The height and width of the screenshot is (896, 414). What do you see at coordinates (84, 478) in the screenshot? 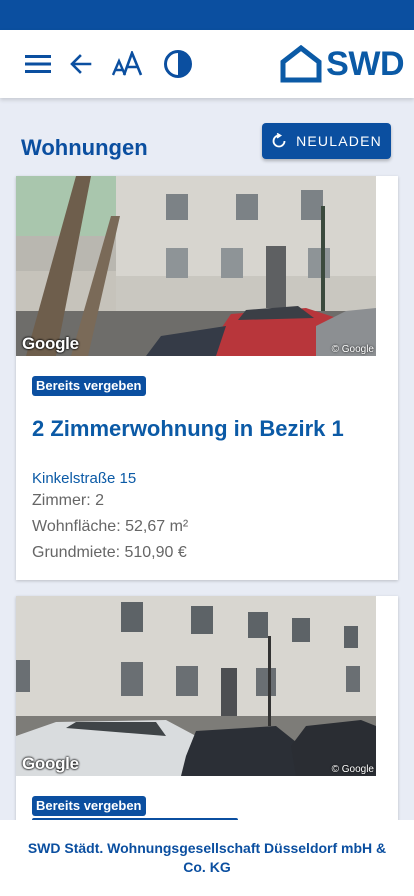
I see `listing-street: Kinkelstraße 15` at bounding box center [84, 478].